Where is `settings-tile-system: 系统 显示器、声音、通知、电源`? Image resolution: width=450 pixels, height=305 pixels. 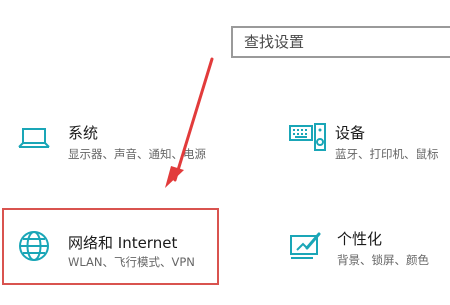 settings-tile-system: 系统 显示器、声音、通知、电源 is located at coordinates (110, 146).